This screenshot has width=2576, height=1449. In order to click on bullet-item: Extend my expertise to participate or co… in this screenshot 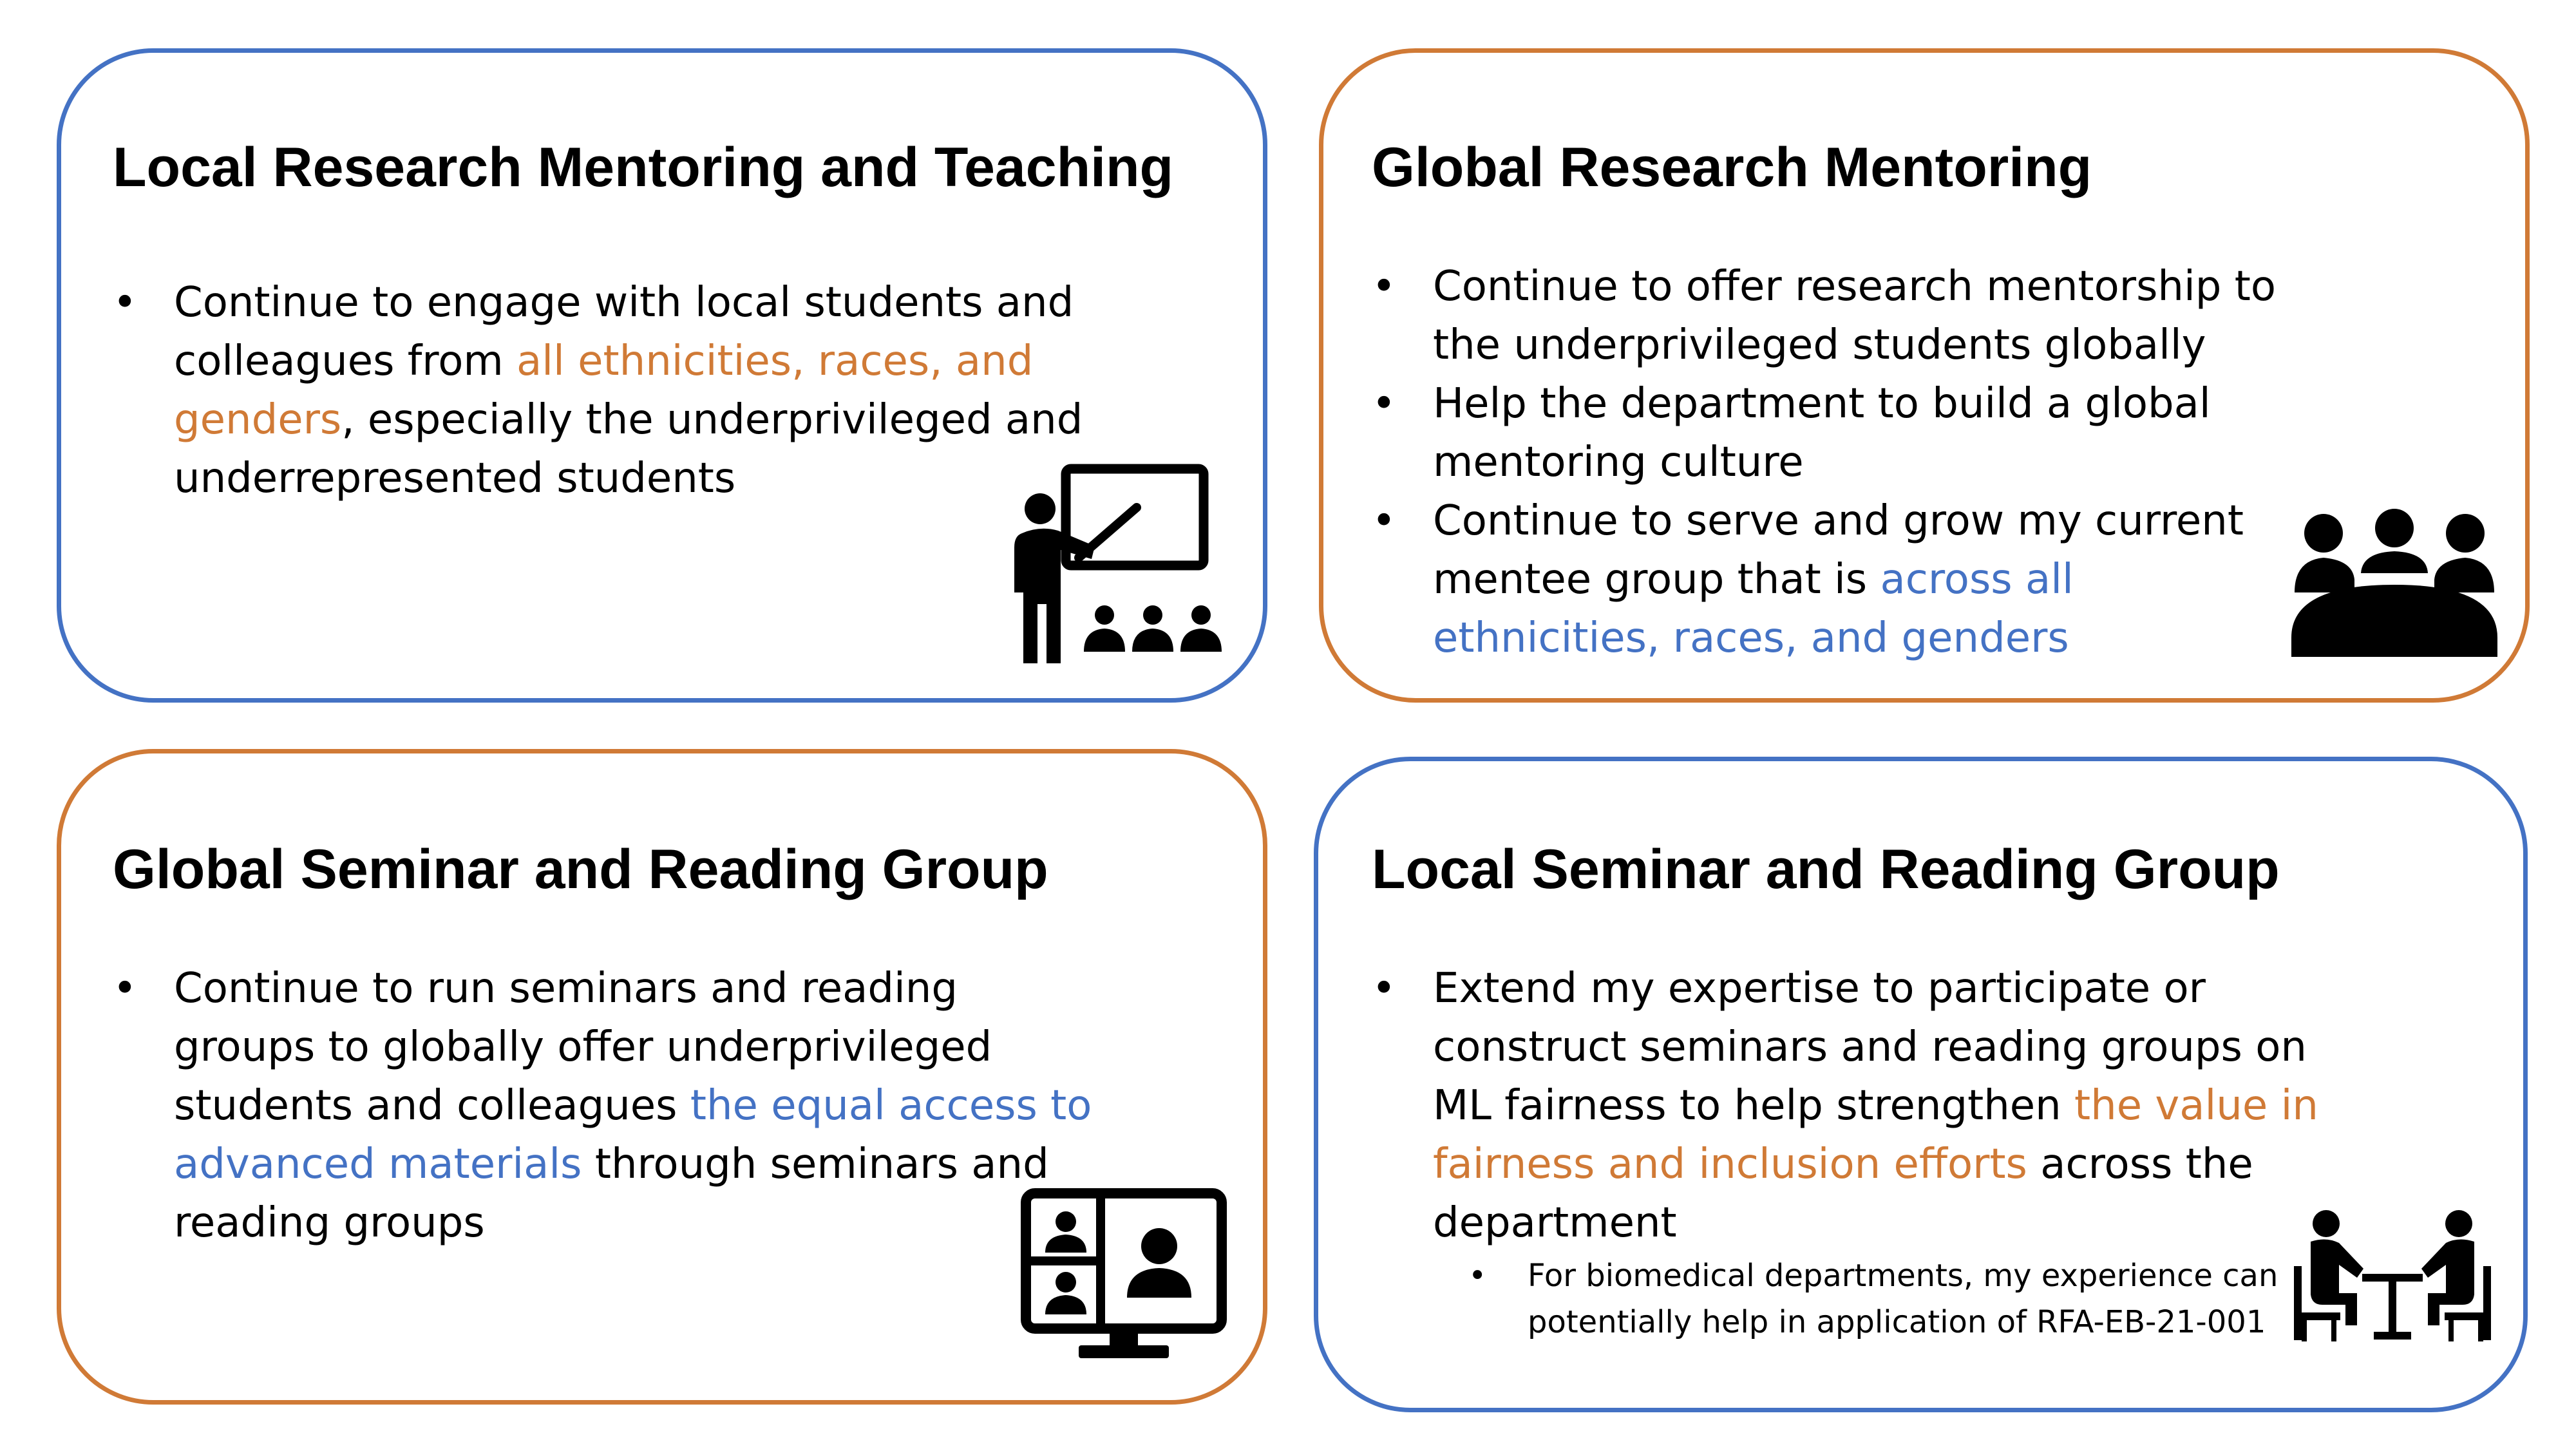, I will do `click(1861, 1153)`.